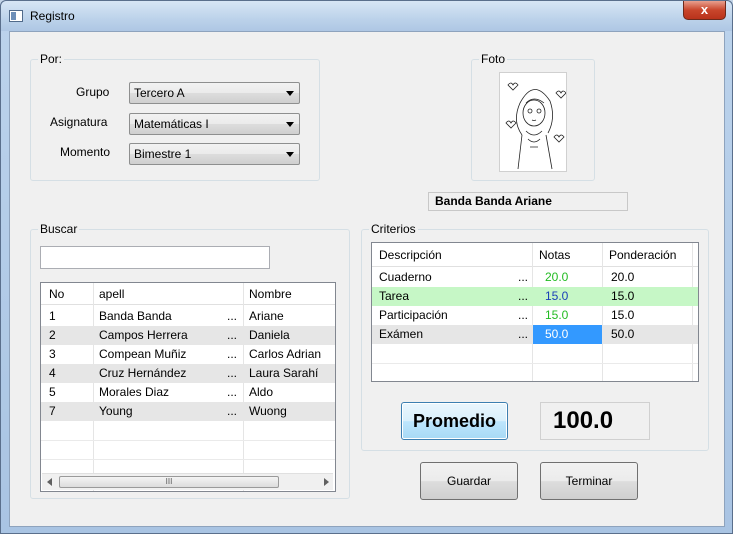 The image size is (733, 534). Describe the element at coordinates (535, 255) in the screenshot. I see `table-header: Descripción Notas Ponderación` at that location.